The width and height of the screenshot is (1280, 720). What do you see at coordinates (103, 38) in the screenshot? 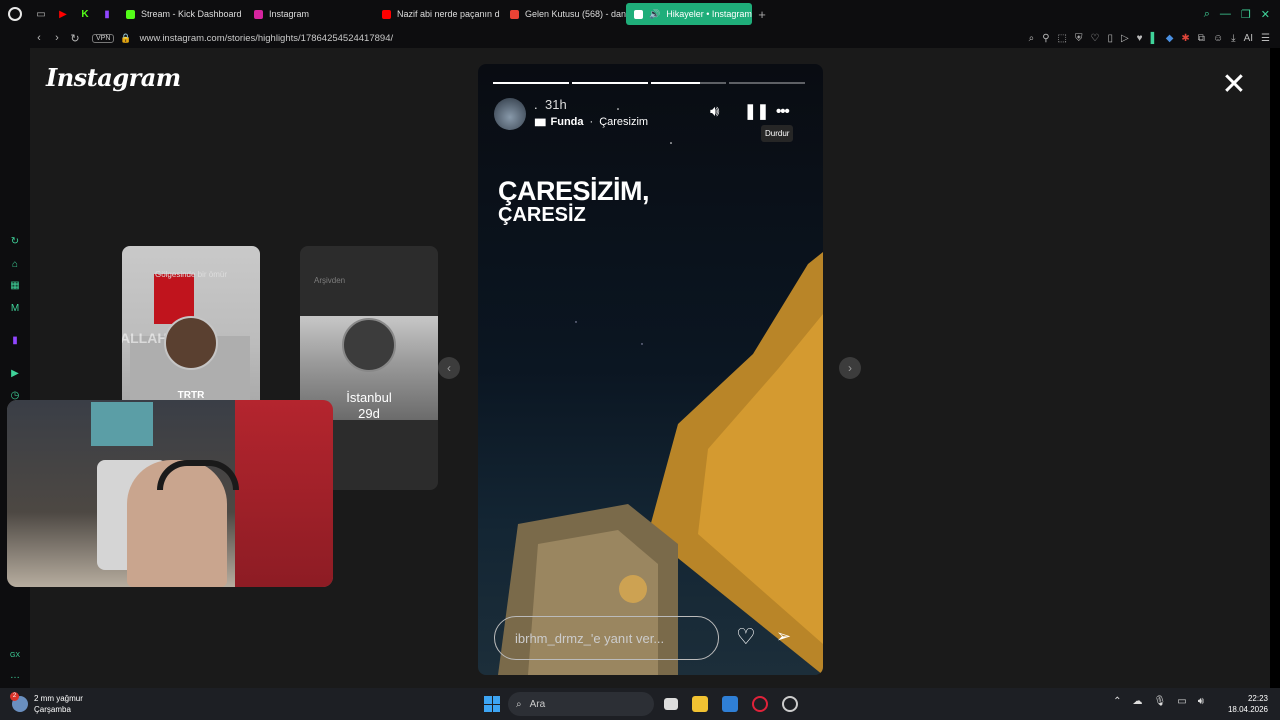
I see `vpn-badge: VPN` at bounding box center [103, 38].